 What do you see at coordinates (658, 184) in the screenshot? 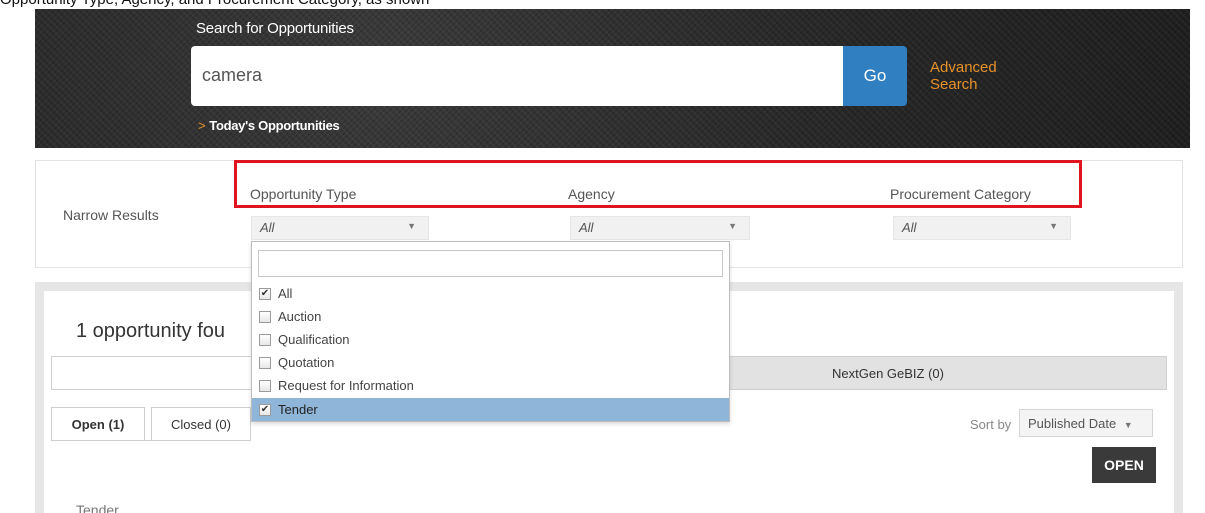
I see `highlight-box` at bounding box center [658, 184].